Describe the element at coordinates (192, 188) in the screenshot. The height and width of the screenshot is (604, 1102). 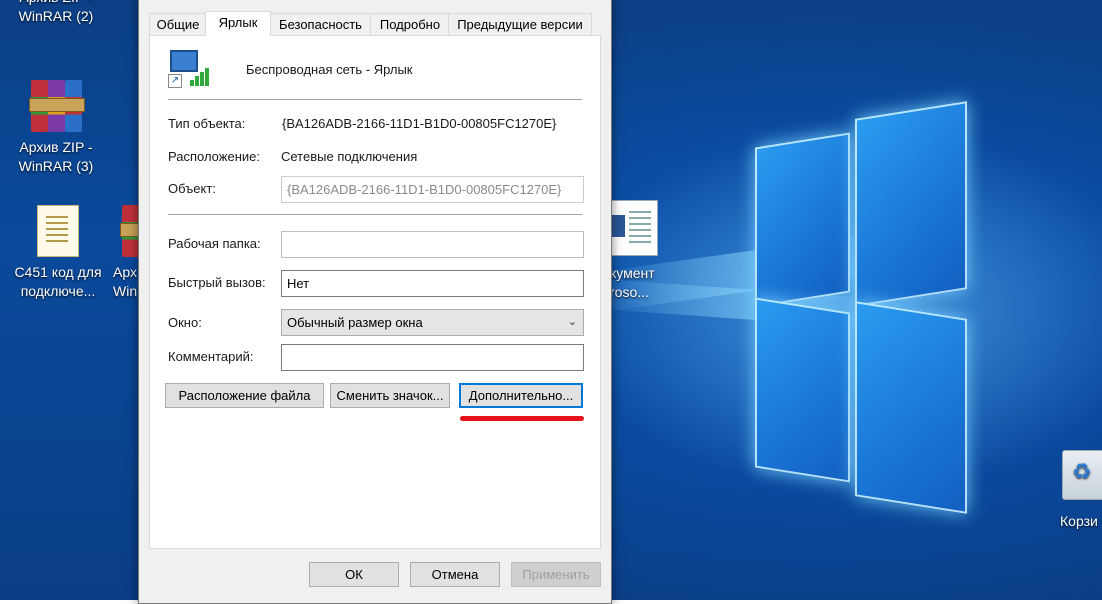
I see `target-label: Объект:` at that location.